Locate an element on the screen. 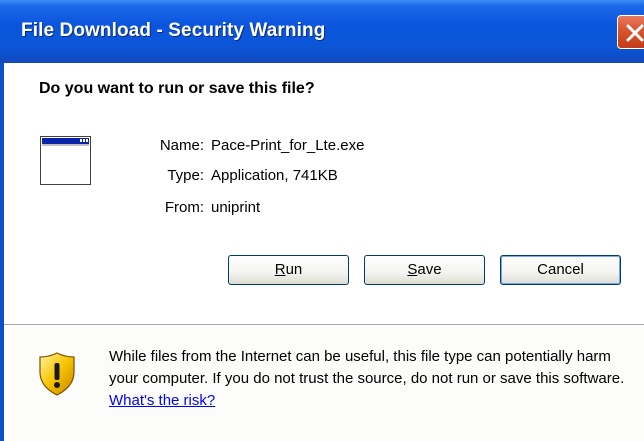 This screenshot has width=644, height=441. save-button: Save is located at coordinates (424, 270).